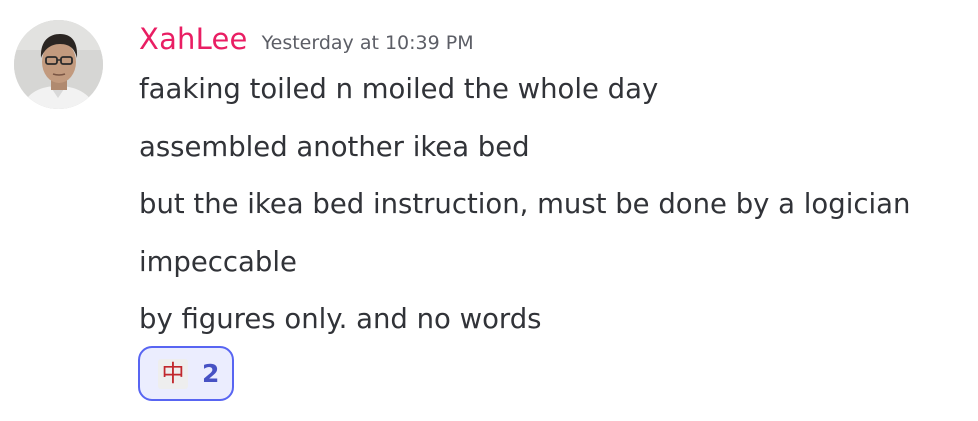 The height and width of the screenshot is (421, 978). I want to click on reaction-count: 2, so click(211, 373).